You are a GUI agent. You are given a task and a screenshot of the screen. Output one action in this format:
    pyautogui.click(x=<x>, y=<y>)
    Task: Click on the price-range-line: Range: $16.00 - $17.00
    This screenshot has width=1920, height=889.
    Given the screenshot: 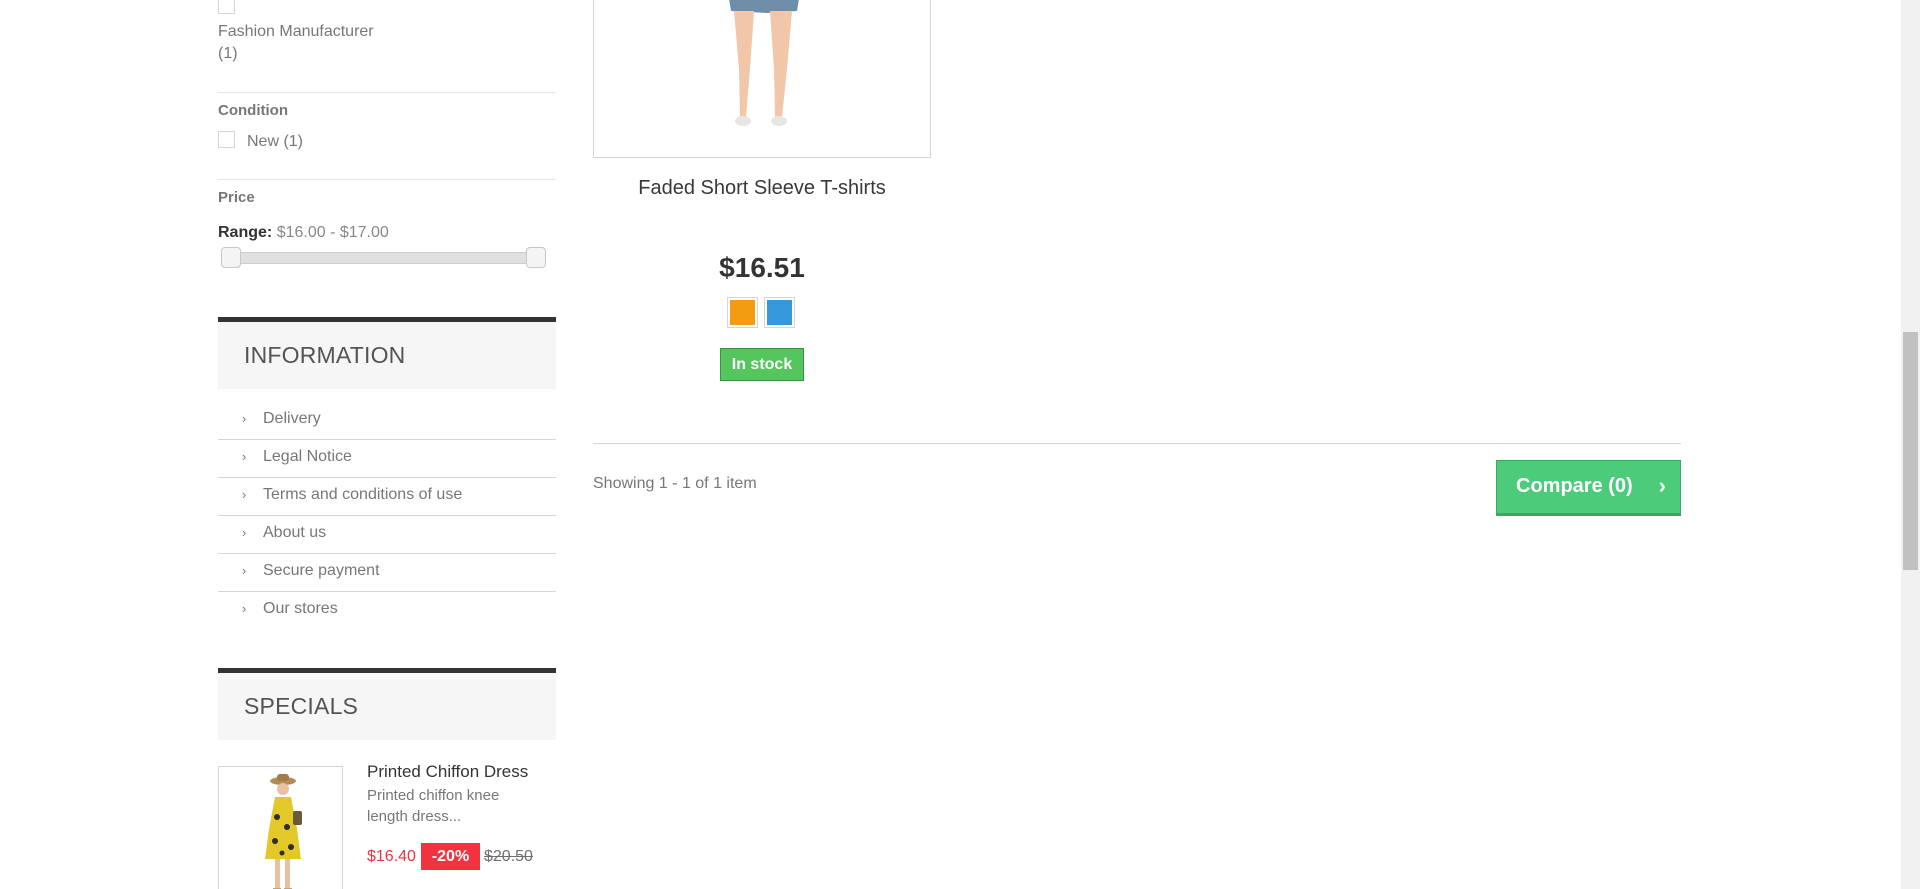 What is the action you would take?
    pyautogui.click(x=303, y=233)
    